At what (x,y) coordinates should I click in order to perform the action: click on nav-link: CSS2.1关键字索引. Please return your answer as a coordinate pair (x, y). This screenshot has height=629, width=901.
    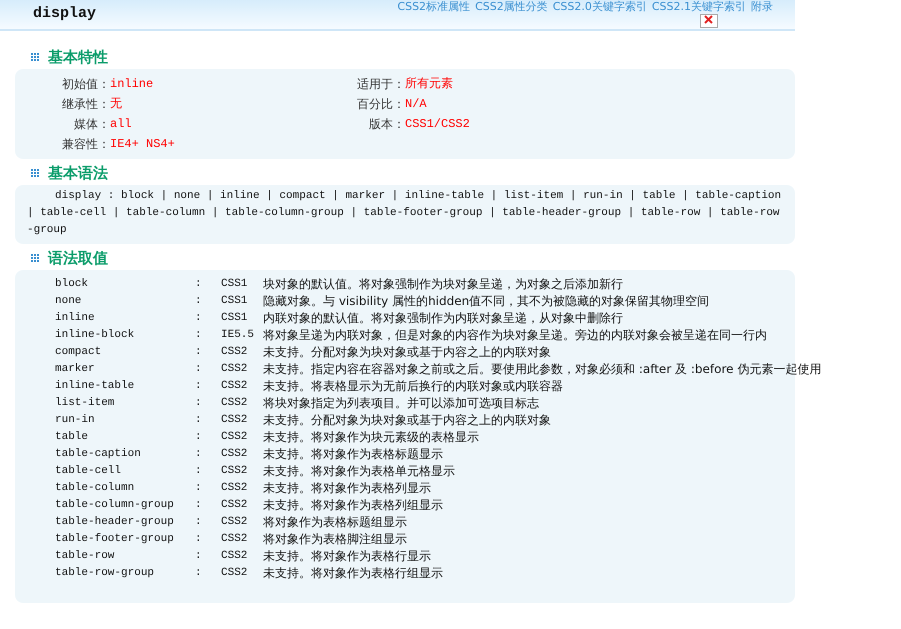
    Looking at the image, I should click on (699, 6).